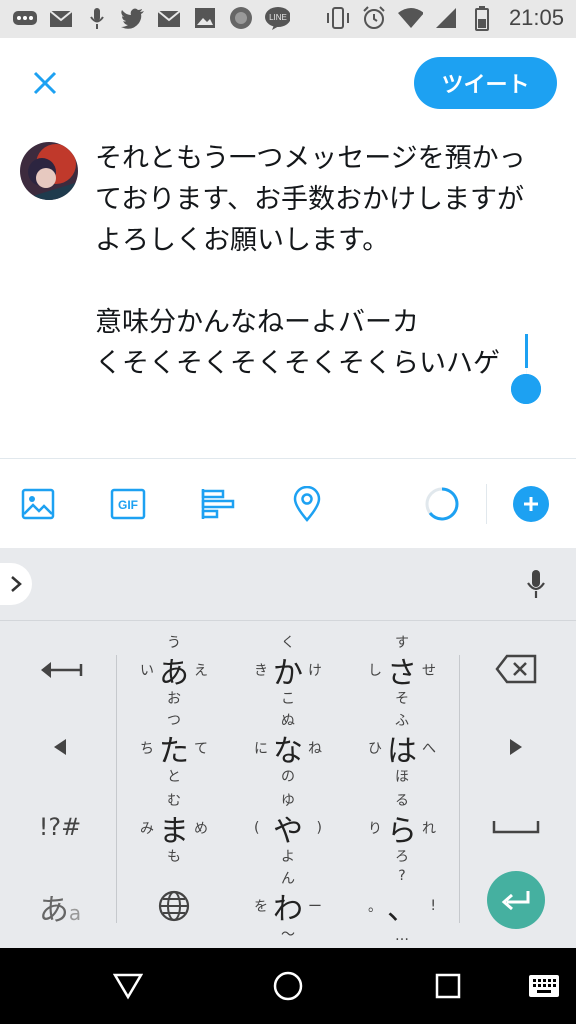 The width and height of the screenshot is (576, 1024). What do you see at coordinates (288, 458) in the screenshot?
I see `divider` at bounding box center [288, 458].